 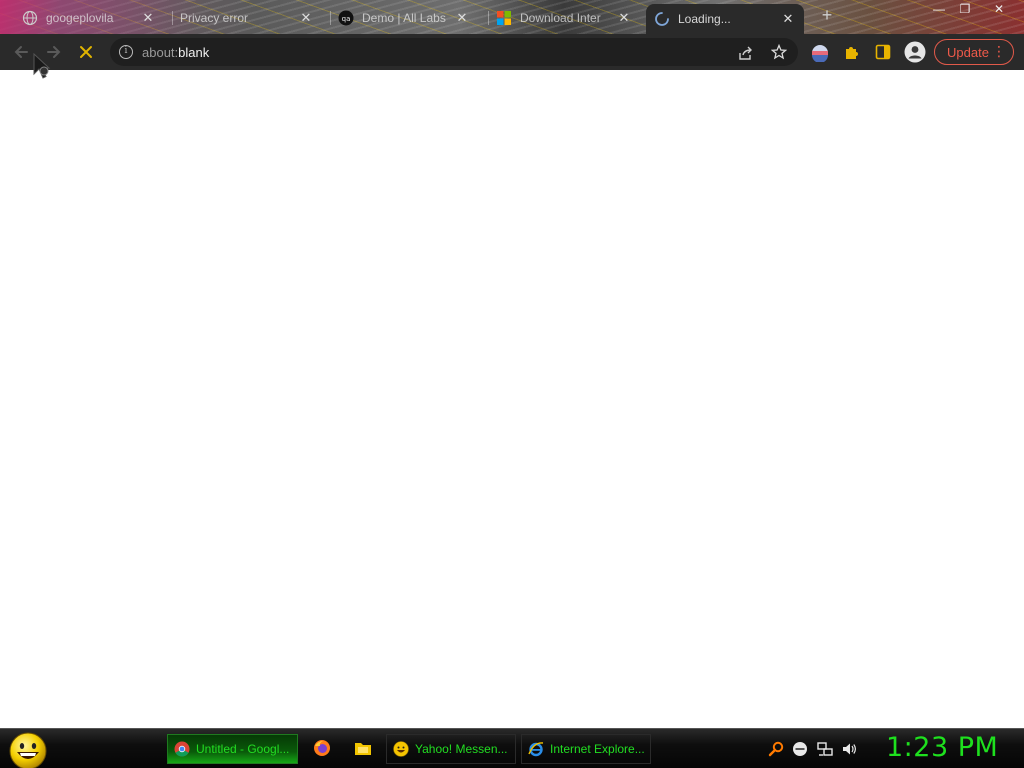 I want to click on update-button: Update ⋮, so click(x=974, y=52).